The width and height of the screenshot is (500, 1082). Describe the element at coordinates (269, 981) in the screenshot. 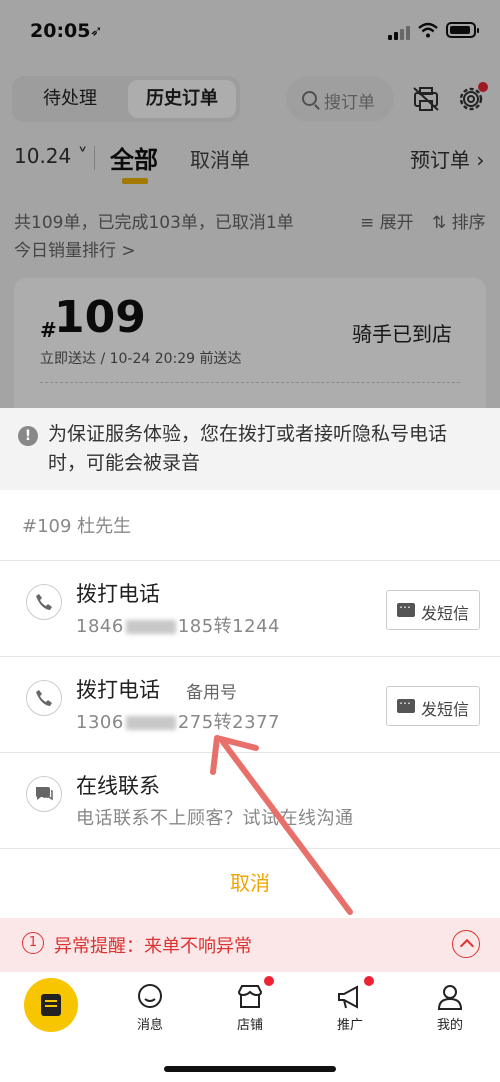

I see `store-notification-dot` at that location.